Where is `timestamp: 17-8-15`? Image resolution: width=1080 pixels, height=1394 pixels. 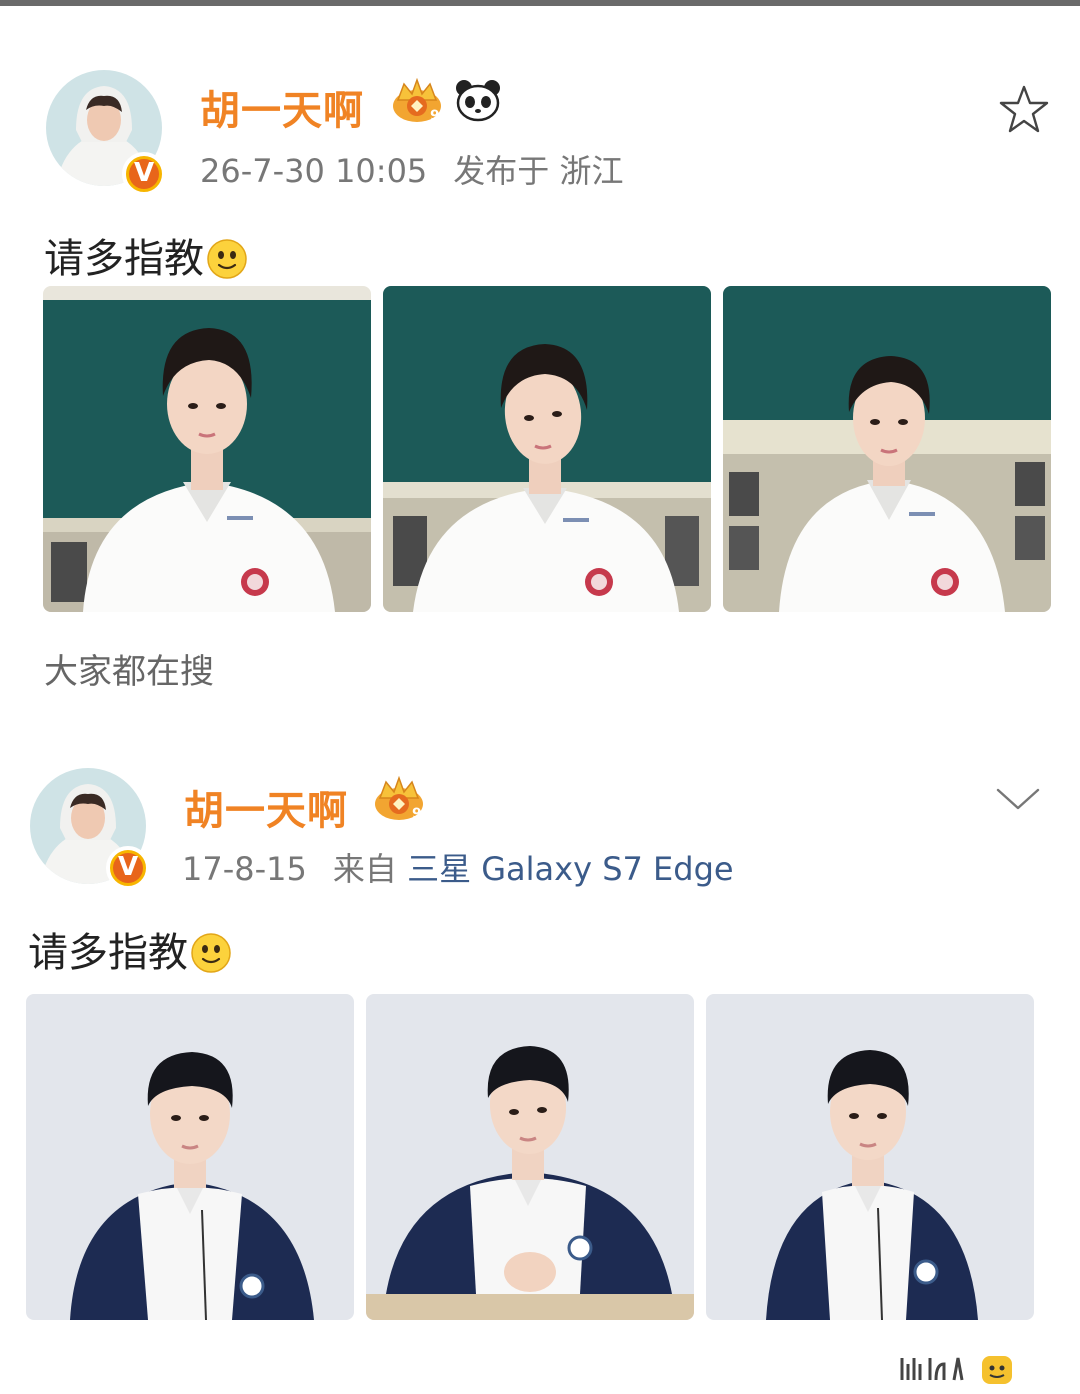
timestamp: 17-8-15 is located at coordinates (244, 869).